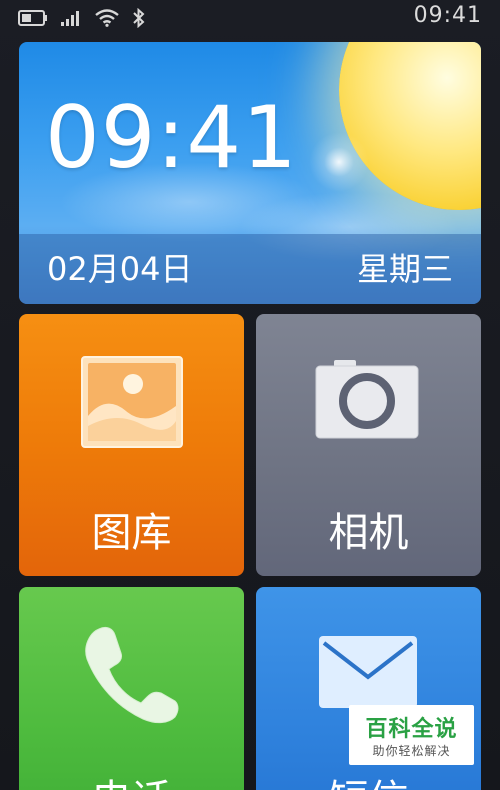 The width and height of the screenshot is (500, 790). What do you see at coordinates (139, 18) in the screenshot?
I see `bluetooth-icon` at bounding box center [139, 18].